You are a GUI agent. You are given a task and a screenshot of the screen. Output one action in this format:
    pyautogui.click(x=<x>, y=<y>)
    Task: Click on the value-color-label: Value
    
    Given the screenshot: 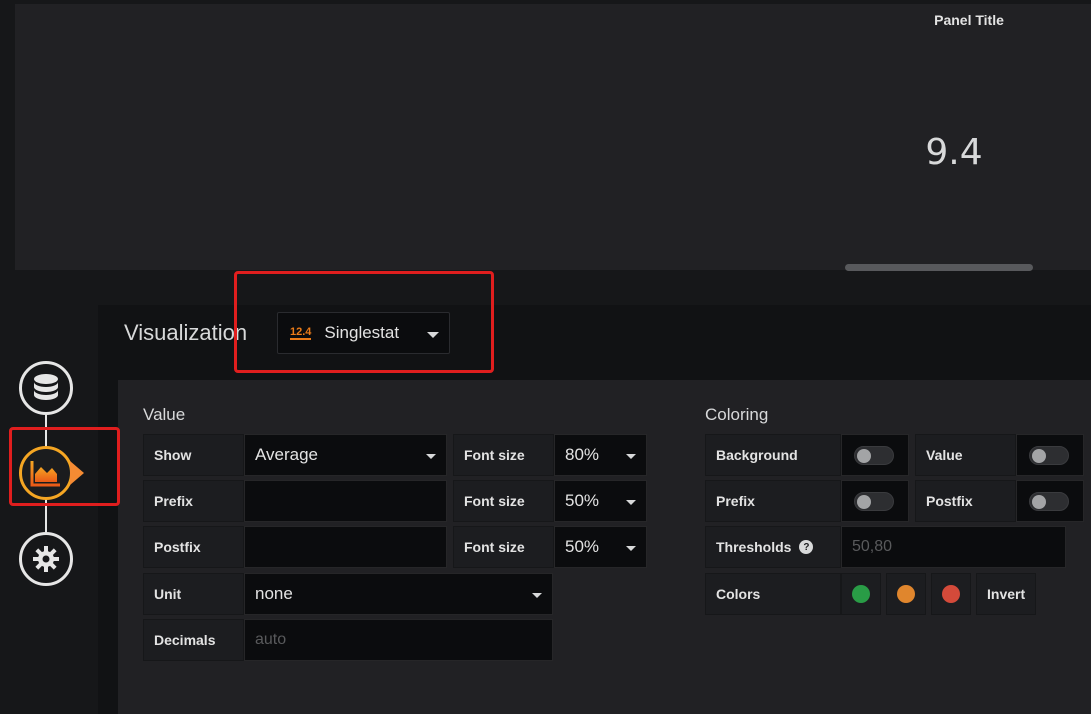 What is the action you would take?
    pyautogui.click(x=965, y=455)
    